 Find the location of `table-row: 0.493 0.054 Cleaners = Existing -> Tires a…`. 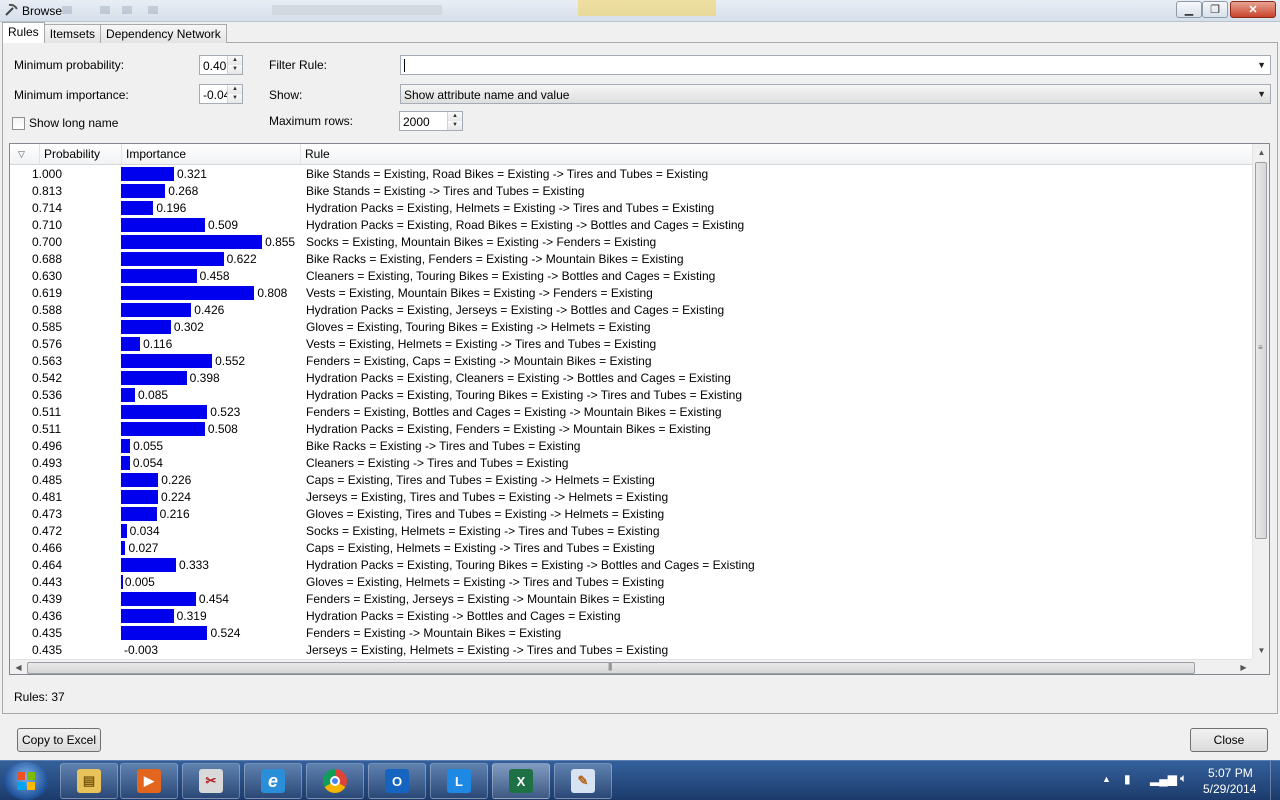

table-row: 0.493 0.054 Cleaners = Existing -> Tires a… is located at coordinates (631, 463).